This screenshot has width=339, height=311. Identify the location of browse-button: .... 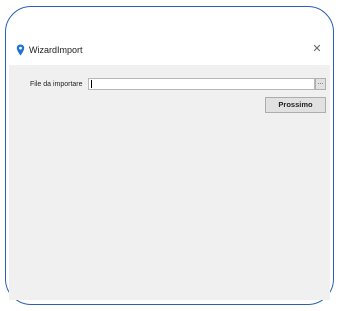
(320, 84).